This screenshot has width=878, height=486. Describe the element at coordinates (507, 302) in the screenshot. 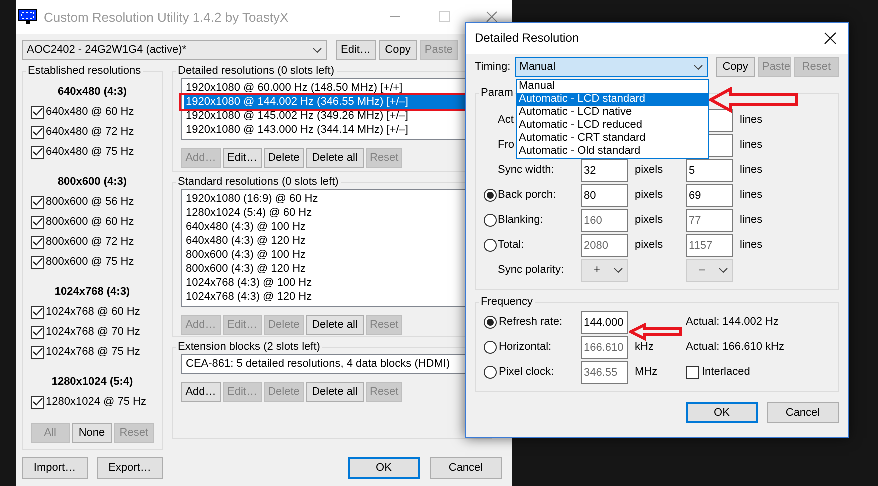

I see `group-title: Frequency` at that location.